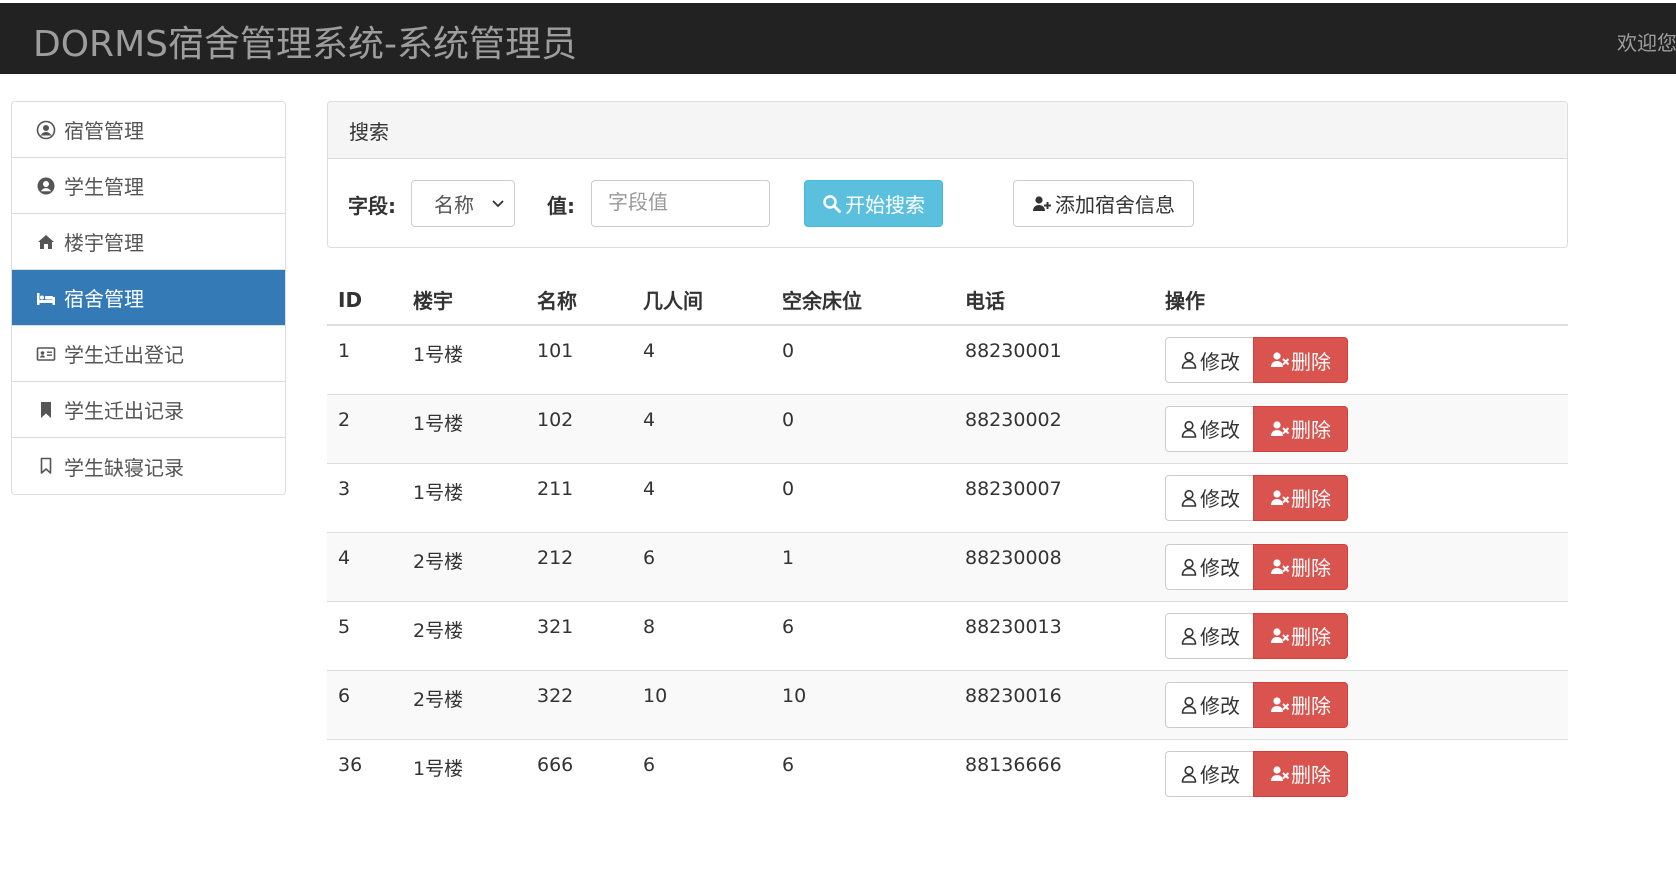  I want to click on col-header-capacity: 几人间, so click(701, 300).